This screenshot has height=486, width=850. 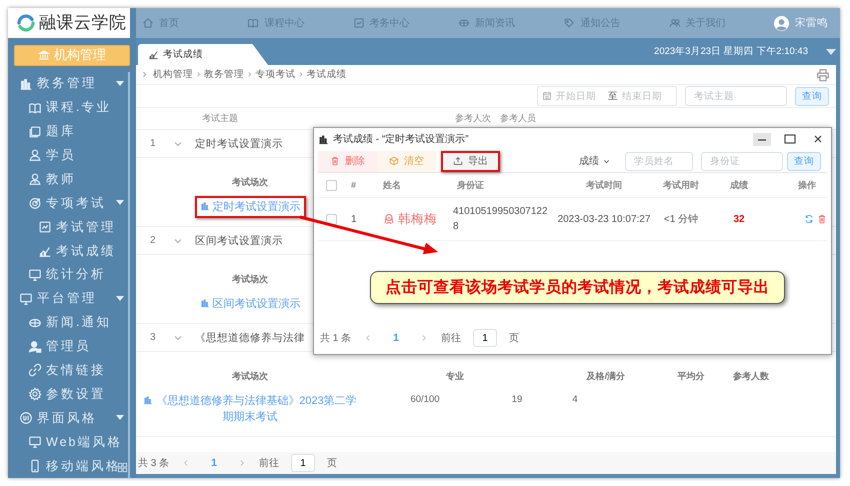 I want to click on logo-text: 融课云学院, so click(x=82, y=23).